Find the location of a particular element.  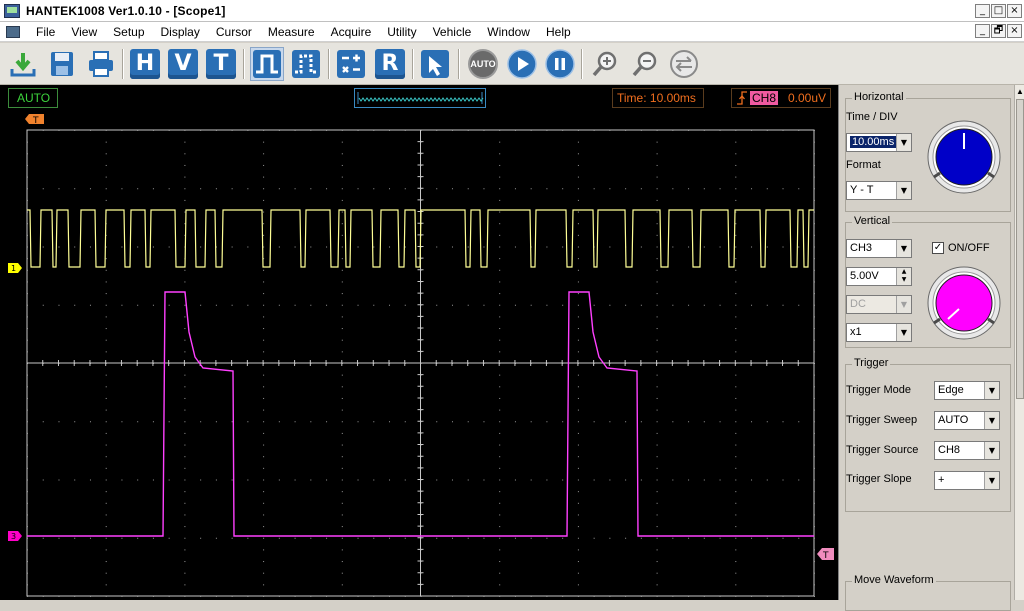

time-base-indicator: Time: 10.00ms is located at coordinates (658, 98).